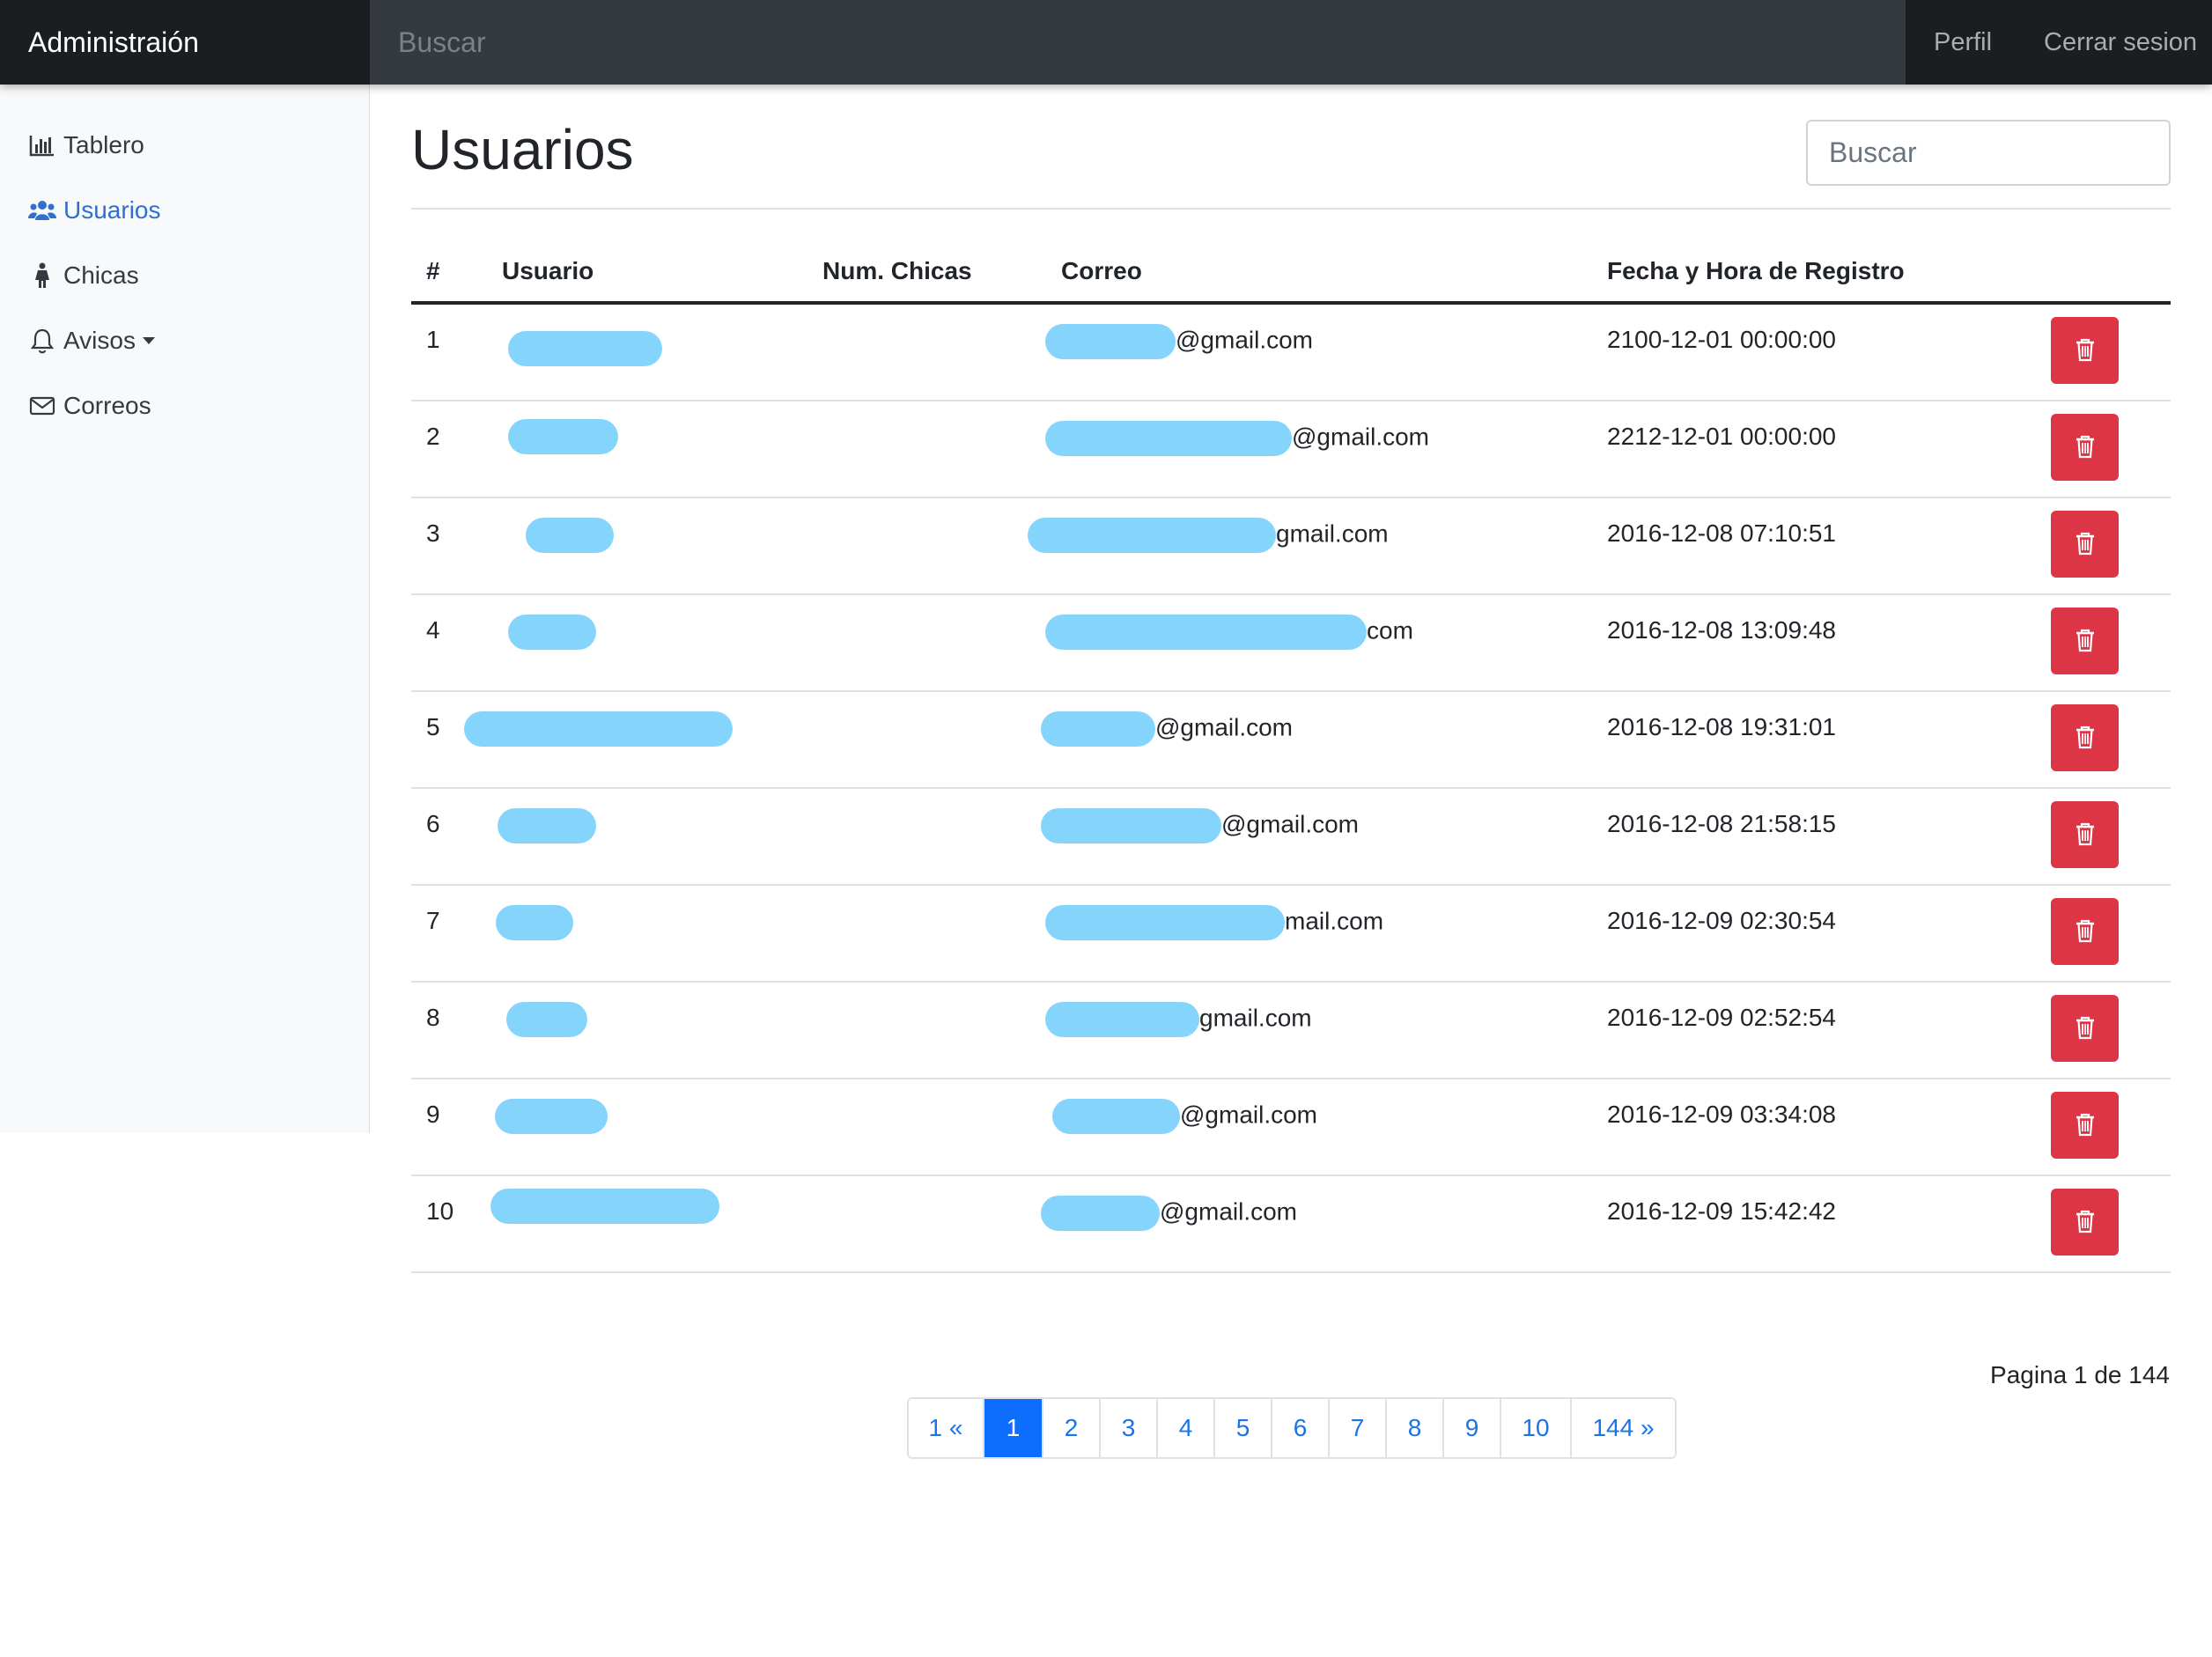  I want to click on pagination-info: Pagina 1 de 144, so click(2080, 1374).